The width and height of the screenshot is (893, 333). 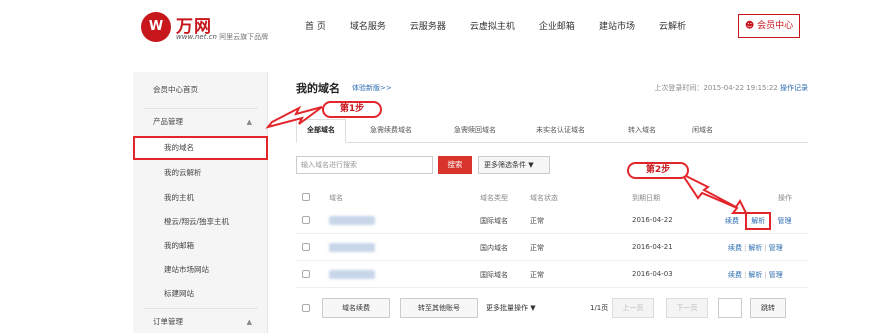 I want to click on last-login-info: 上次登录时间：2015-04-22 19:15:22 操作记录, so click(x=731, y=88).